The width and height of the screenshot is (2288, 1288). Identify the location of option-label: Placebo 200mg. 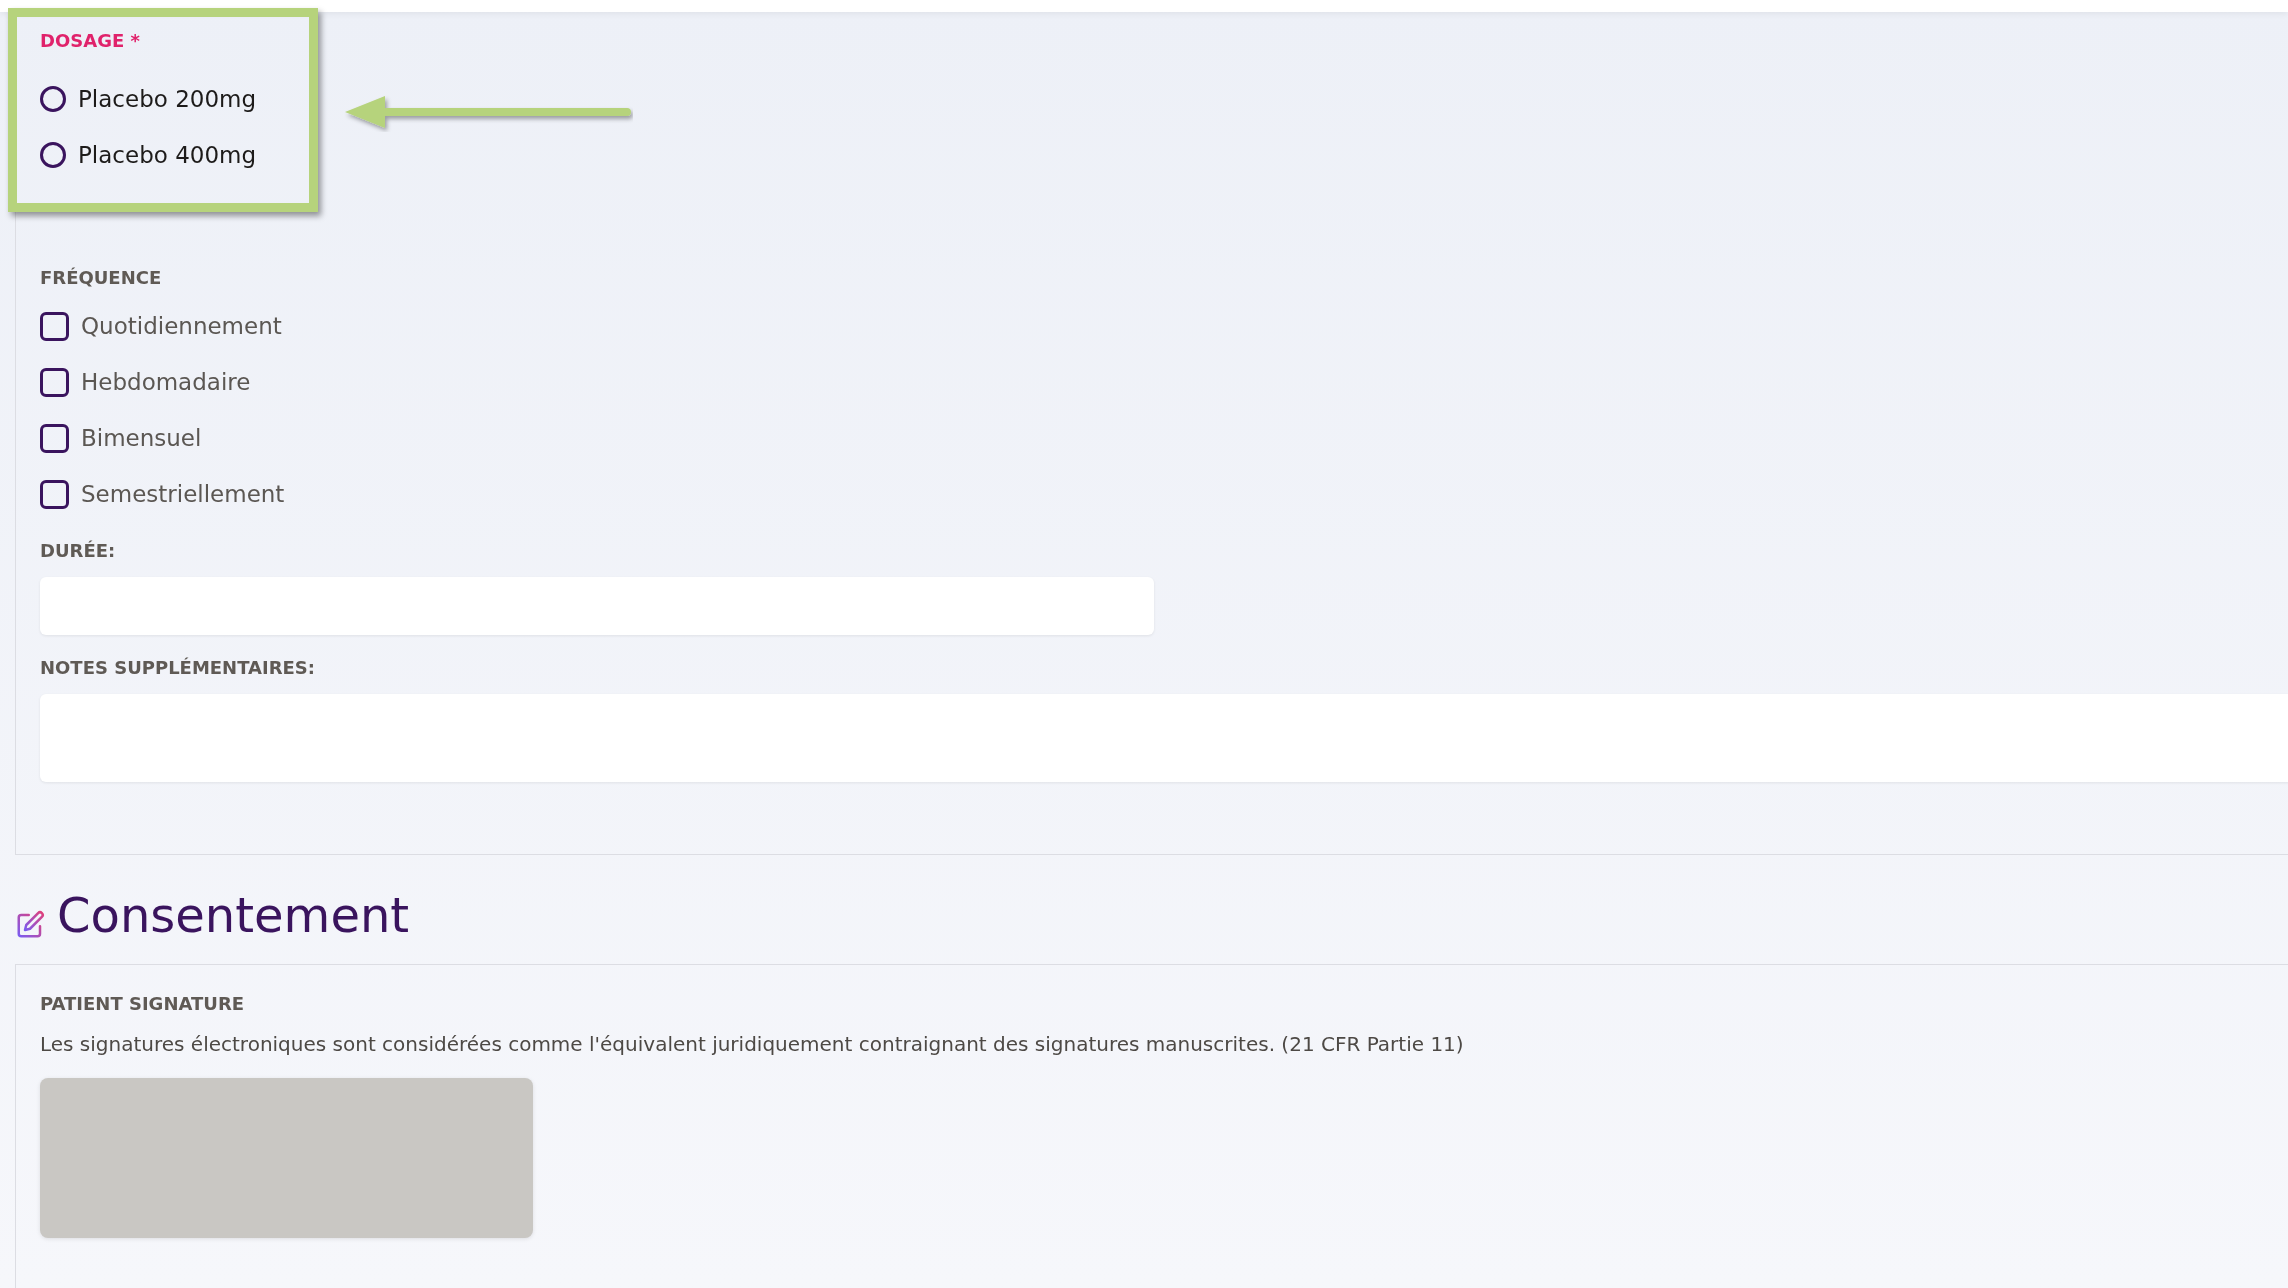
(167, 99).